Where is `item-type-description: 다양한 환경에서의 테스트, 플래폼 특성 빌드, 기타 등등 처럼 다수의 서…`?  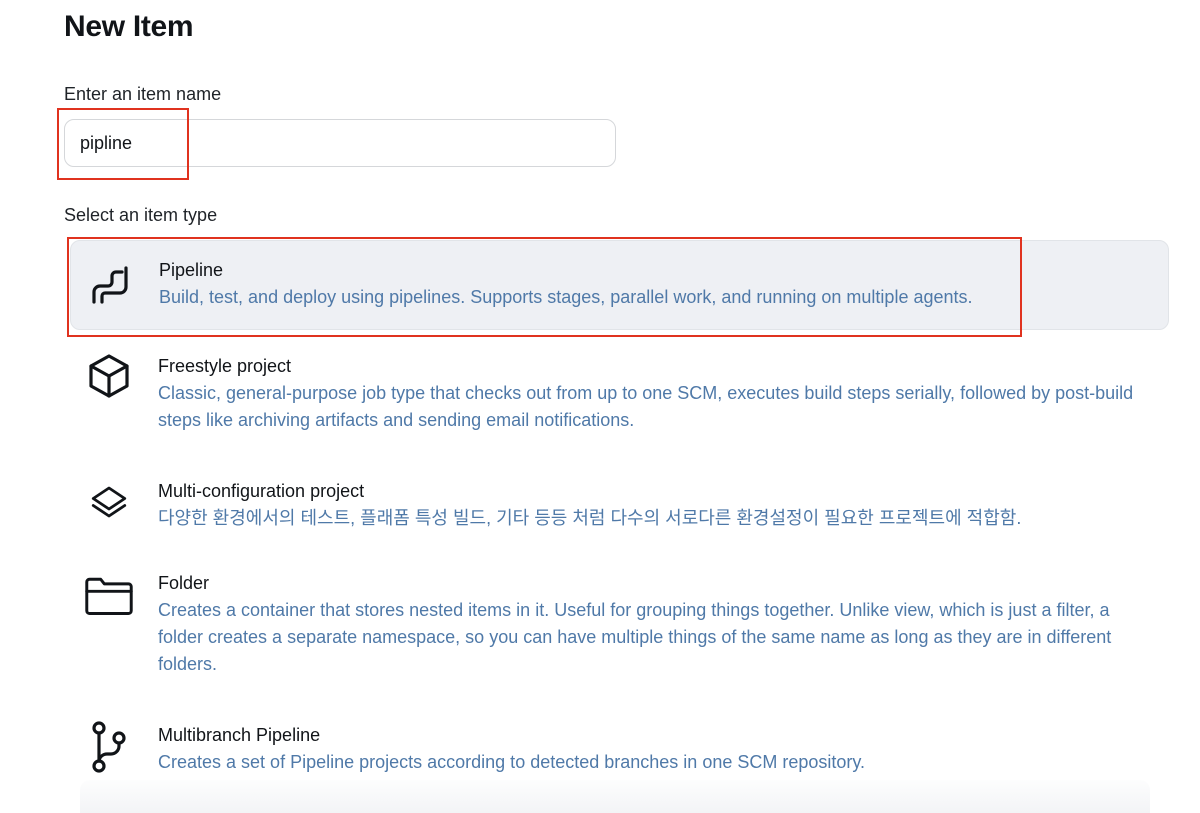 item-type-description: 다양한 환경에서의 테스트, 플래폼 특성 빌드, 기타 등등 처럼 다수의 서… is located at coordinates (590, 518).